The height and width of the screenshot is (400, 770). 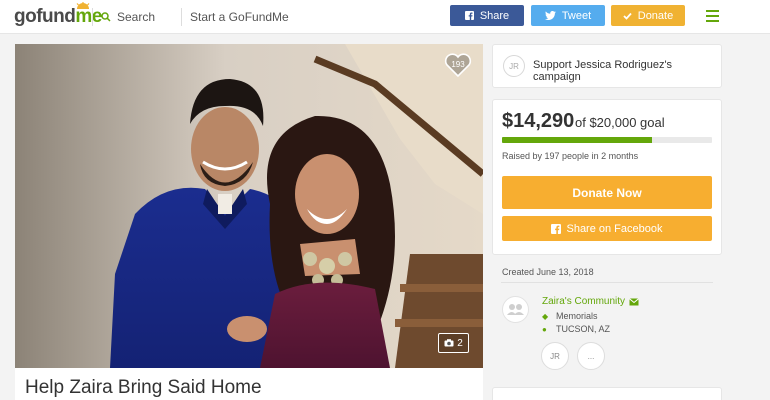 What do you see at coordinates (538, 121) in the screenshot?
I see `amount-raised: $14,290` at bounding box center [538, 121].